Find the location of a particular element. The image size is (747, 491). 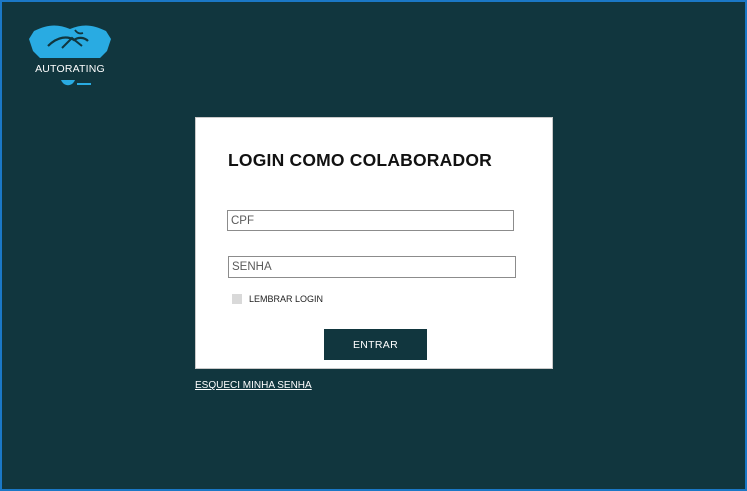

autorating-logo: AUTORATING is located at coordinates (70, 57).